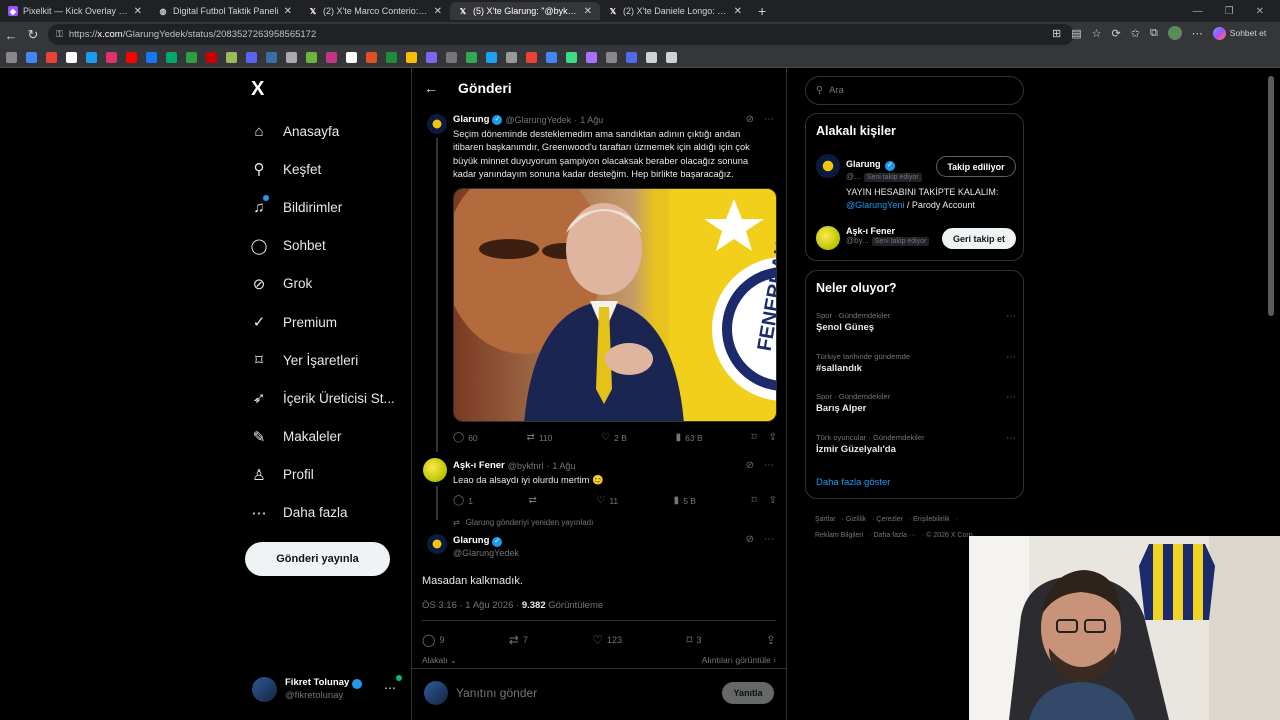 The height and width of the screenshot is (720, 1280). I want to click on footer-link: Erişilebilirlik, so click(931, 519).